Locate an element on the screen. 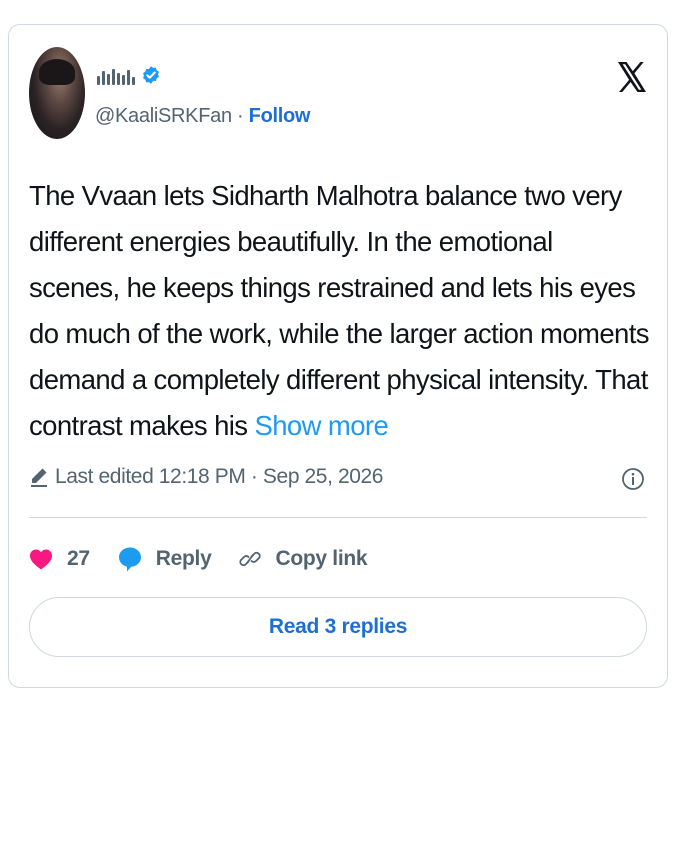 The height and width of the screenshot is (850, 675). handle-row: @KaaliSRKFan · Follow is located at coordinates (203, 116).